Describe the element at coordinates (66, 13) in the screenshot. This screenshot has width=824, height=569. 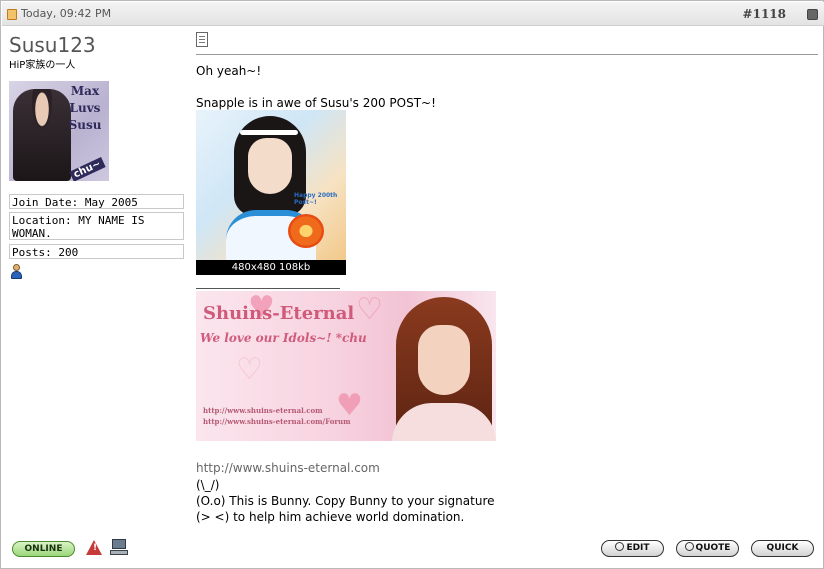
I see `post-date: Today, 09:42 PM` at that location.